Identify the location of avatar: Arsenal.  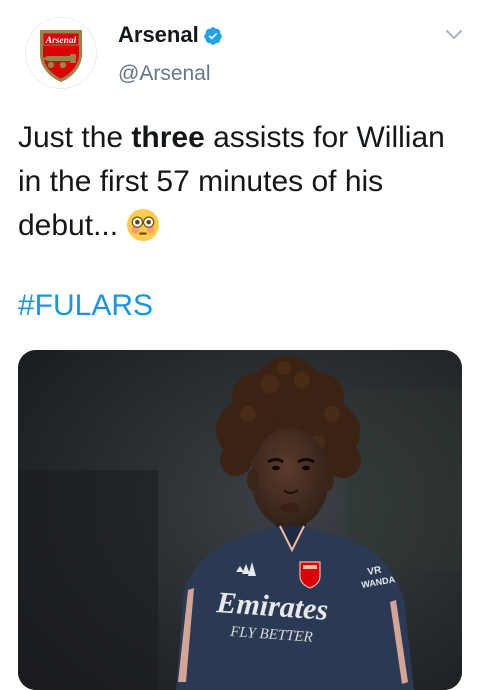
(61, 53).